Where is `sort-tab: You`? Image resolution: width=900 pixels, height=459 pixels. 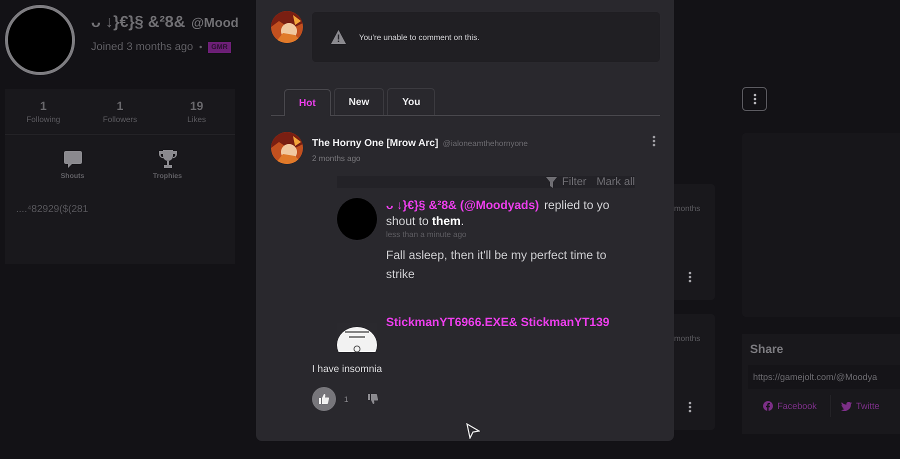
sort-tab: You is located at coordinates (411, 101).